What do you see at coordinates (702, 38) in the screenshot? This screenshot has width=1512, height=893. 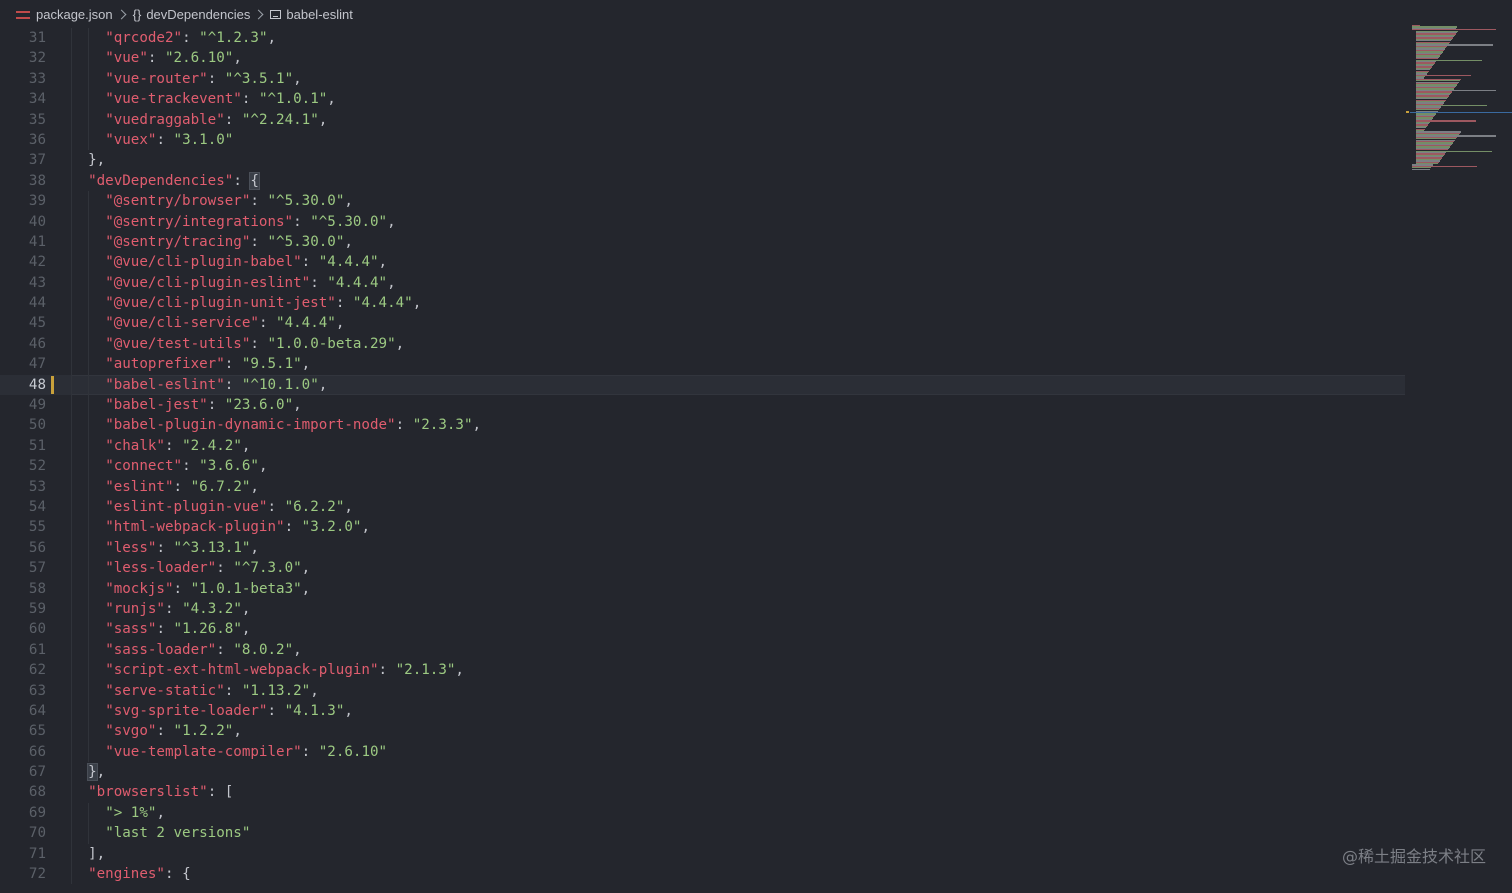 I see `code-line: 31 "qrcode2": "^1.2.3",` at bounding box center [702, 38].